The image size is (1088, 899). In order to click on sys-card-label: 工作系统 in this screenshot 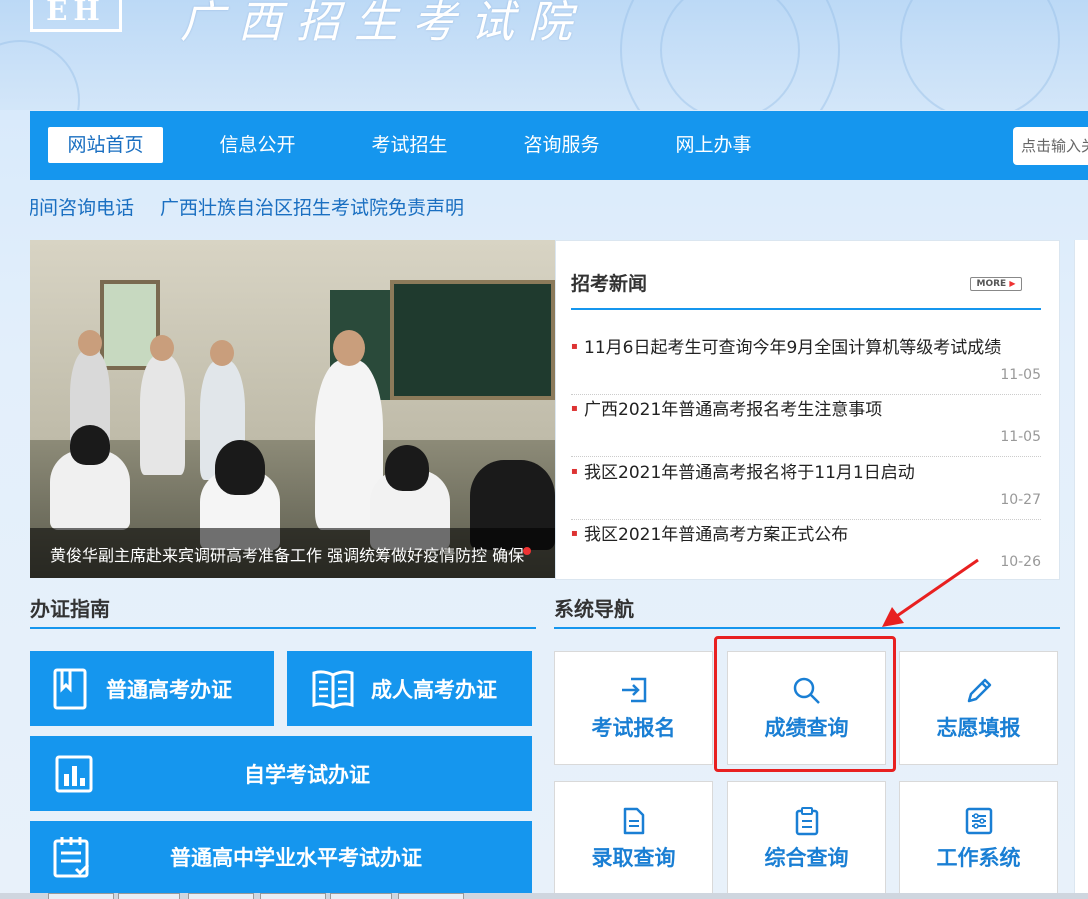, I will do `click(978, 858)`.